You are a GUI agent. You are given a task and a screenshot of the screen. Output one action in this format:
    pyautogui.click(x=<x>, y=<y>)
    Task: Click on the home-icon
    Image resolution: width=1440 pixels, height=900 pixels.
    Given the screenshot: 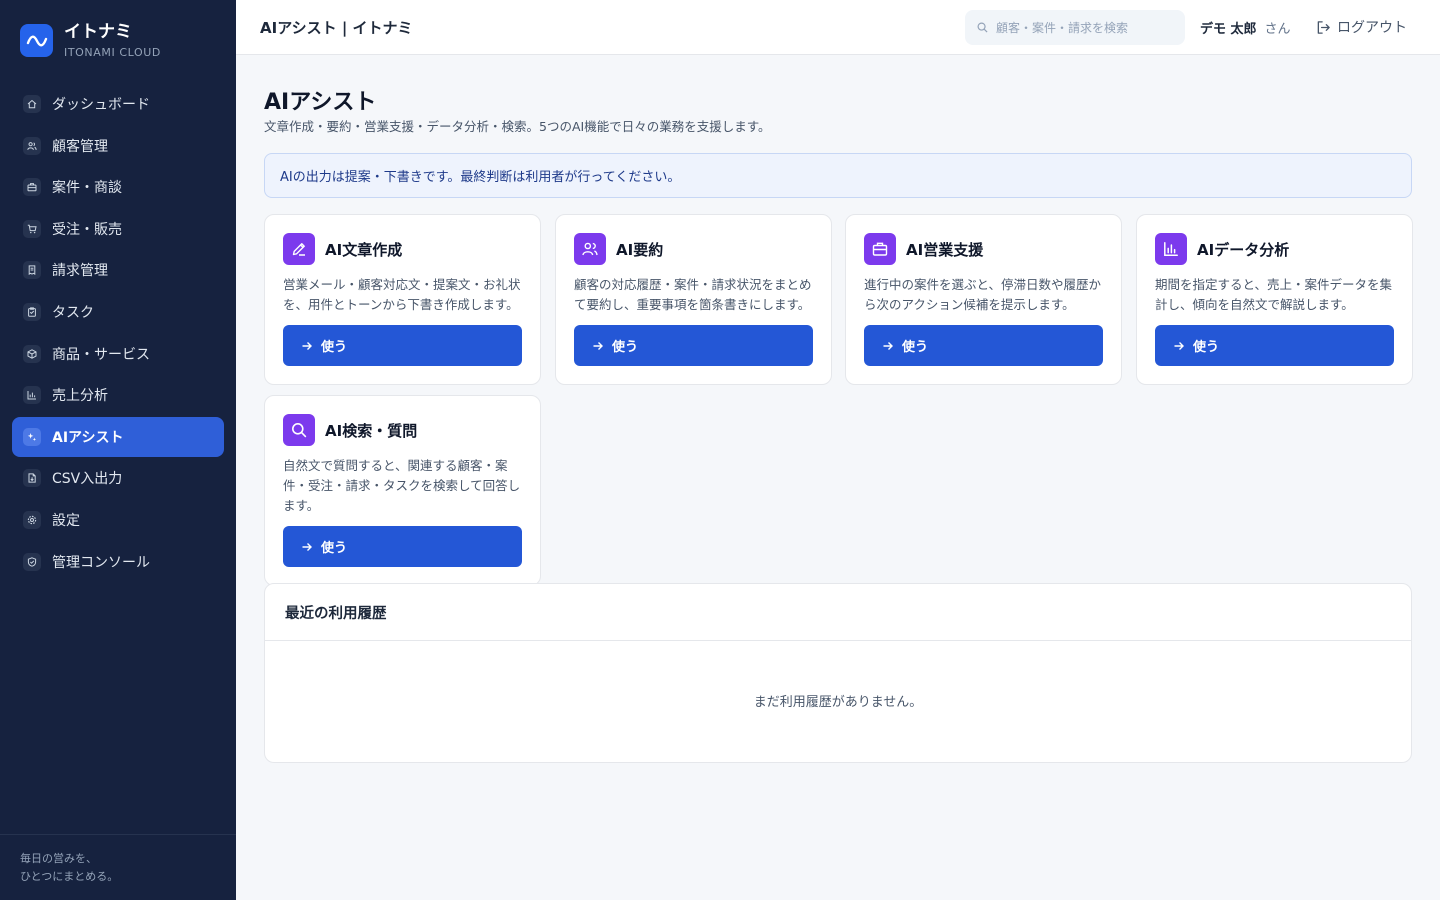 What is the action you would take?
    pyautogui.click(x=32, y=104)
    